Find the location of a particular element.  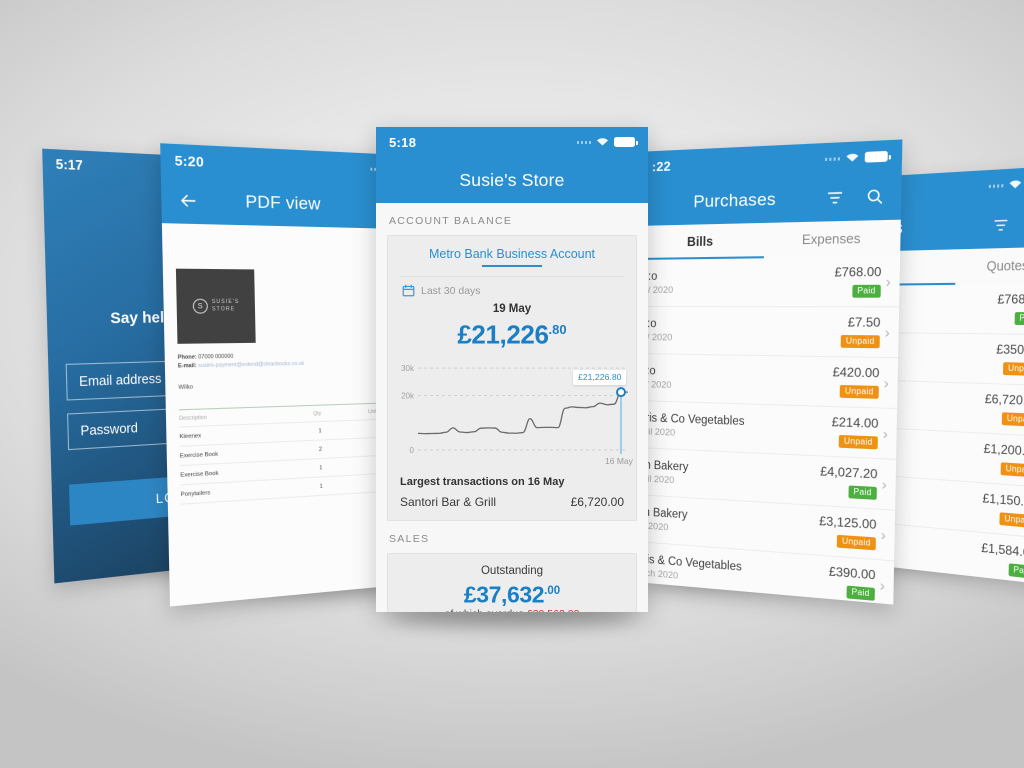

list-item: :o/ 2020 £7.50 Unpaid › is located at coordinates (768, 332).